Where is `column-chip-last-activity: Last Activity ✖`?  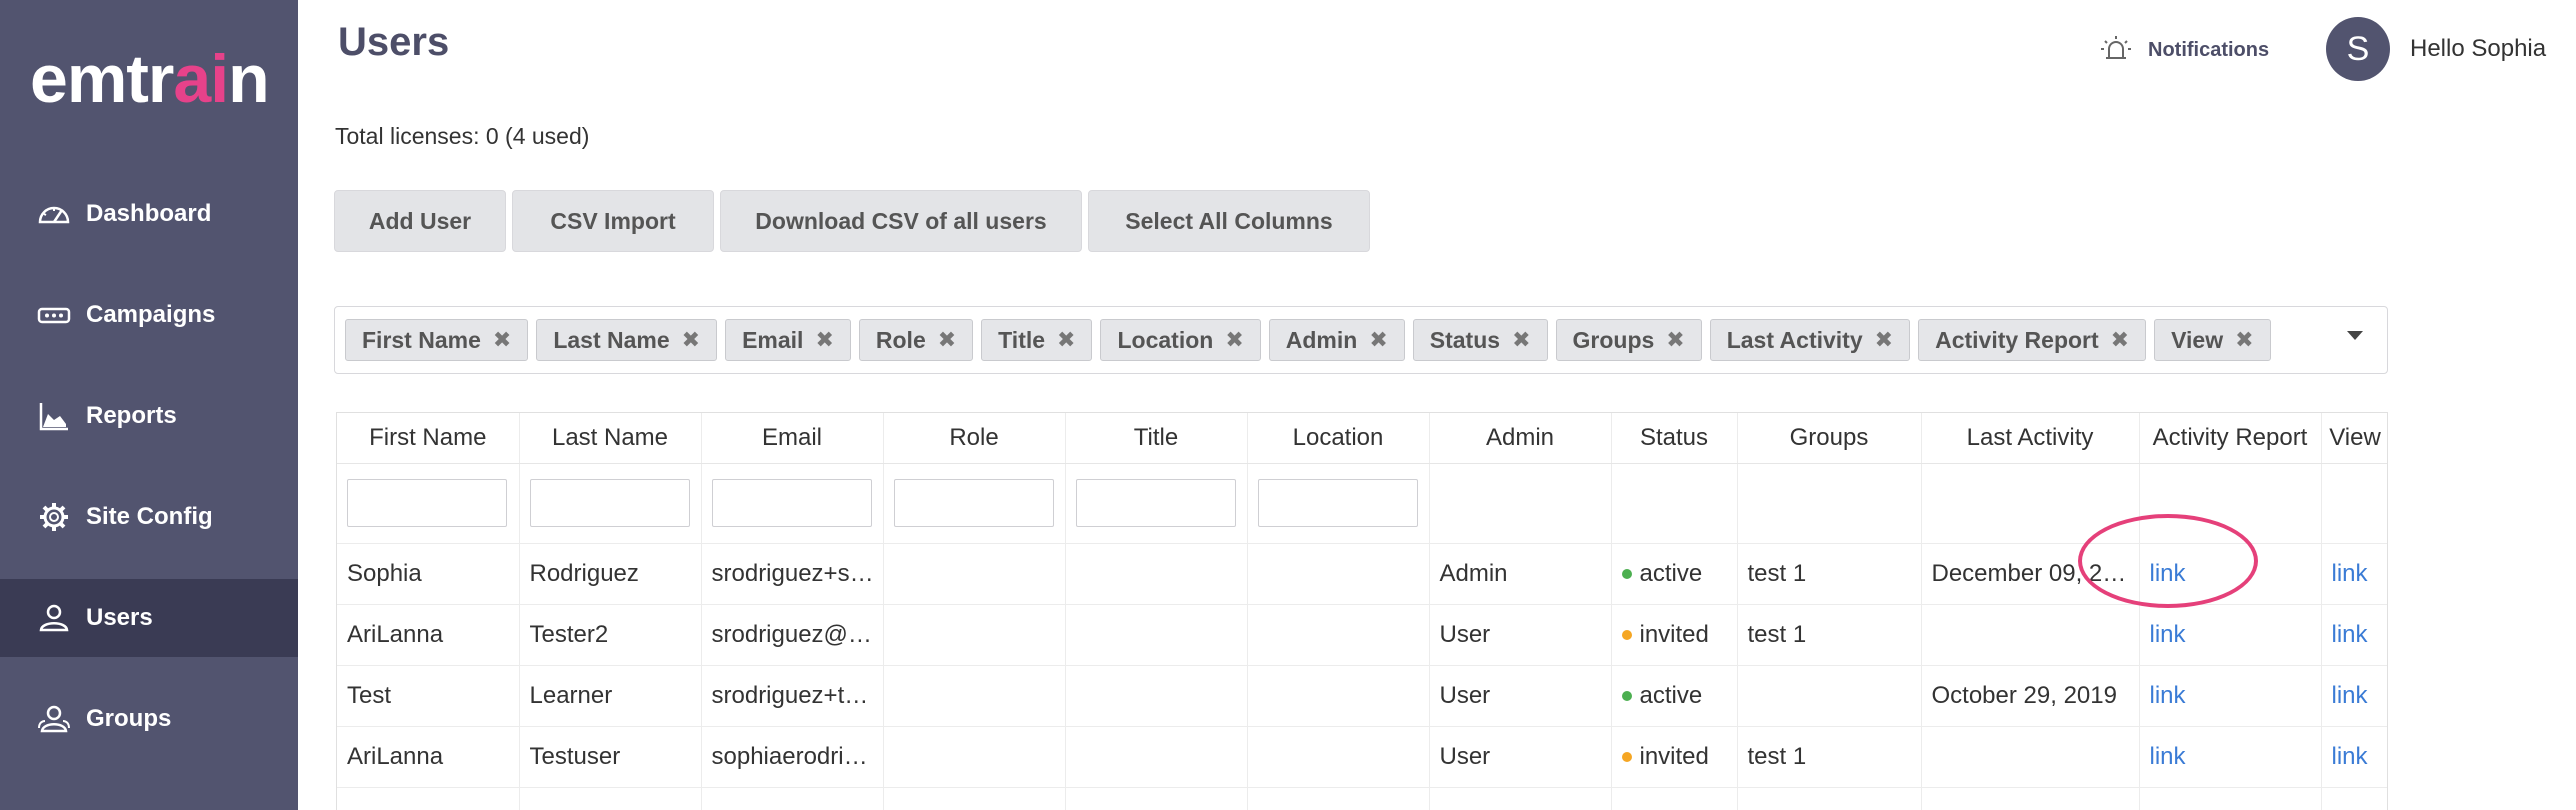
column-chip-last-activity: Last Activity ✖ is located at coordinates (1810, 340).